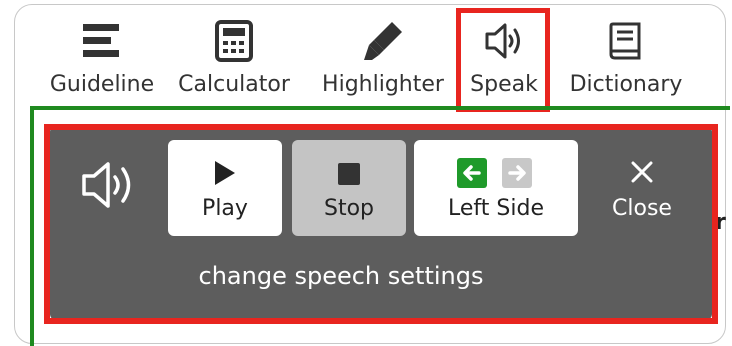 The image size is (732, 346). I want to click on guideline-icon, so click(101, 40).